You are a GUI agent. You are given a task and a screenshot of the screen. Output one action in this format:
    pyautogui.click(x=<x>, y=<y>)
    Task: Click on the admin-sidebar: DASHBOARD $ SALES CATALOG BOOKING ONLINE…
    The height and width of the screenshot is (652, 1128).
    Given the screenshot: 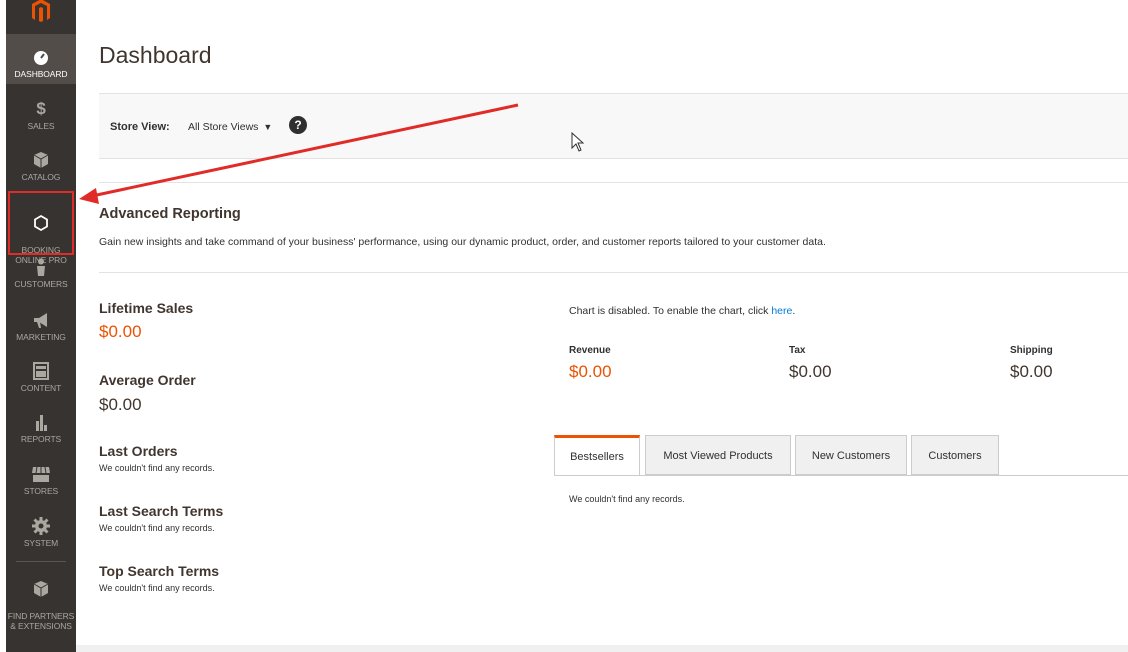 What is the action you would take?
    pyautogui.click(x=41, y=326)
    